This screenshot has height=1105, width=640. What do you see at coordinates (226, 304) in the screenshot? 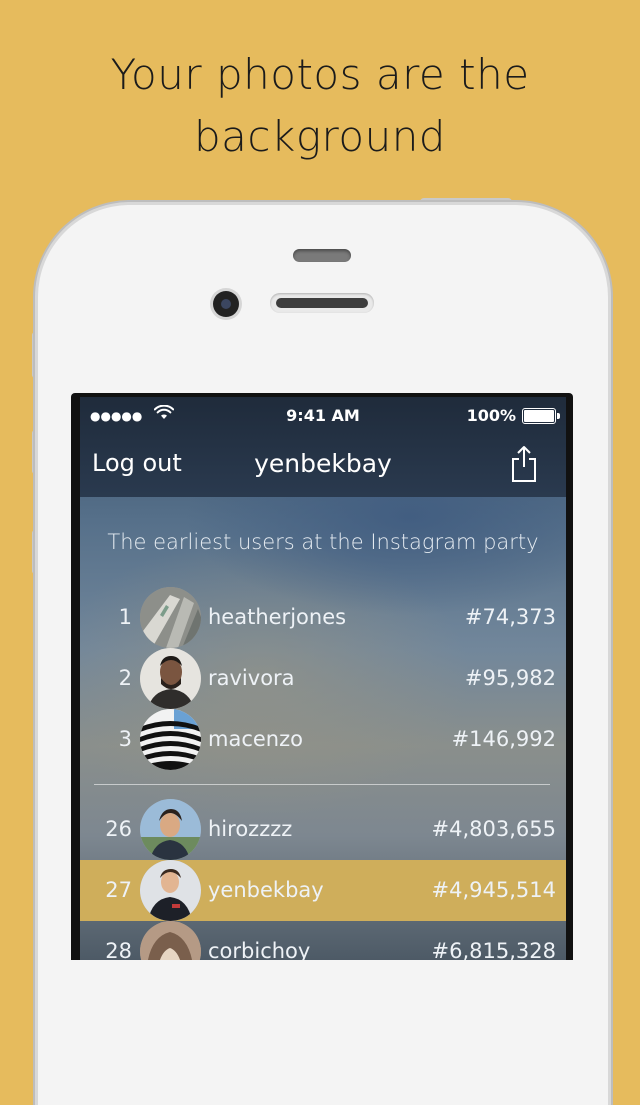
I see `front-camera` at bounding box center [226, 304].